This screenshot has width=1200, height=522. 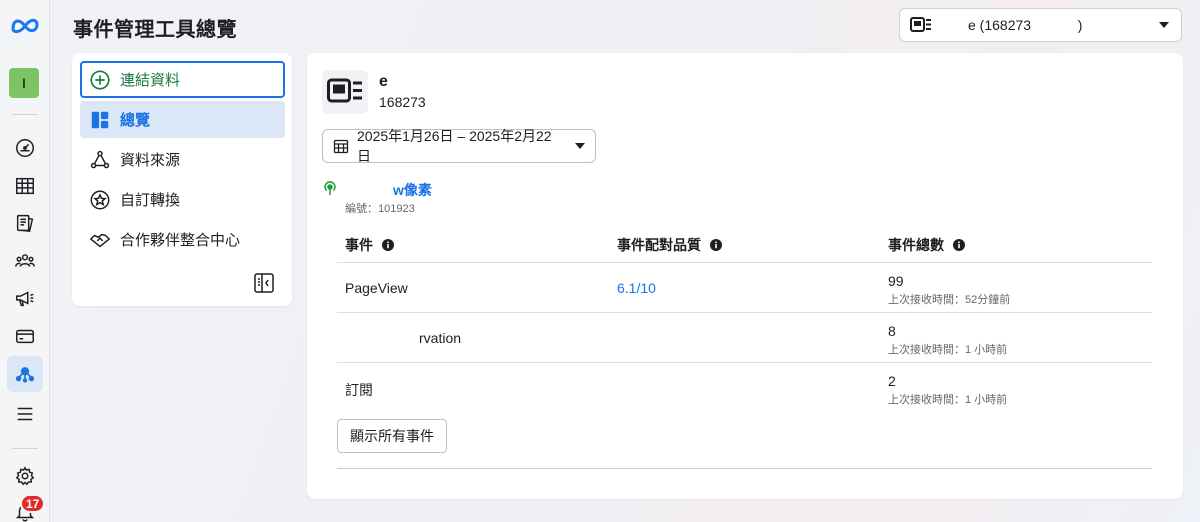 What do you see at coordinates (150, 80) in the screenshot?
I see `nav-item-label: 連結資料` at bounding box center [150, 80].